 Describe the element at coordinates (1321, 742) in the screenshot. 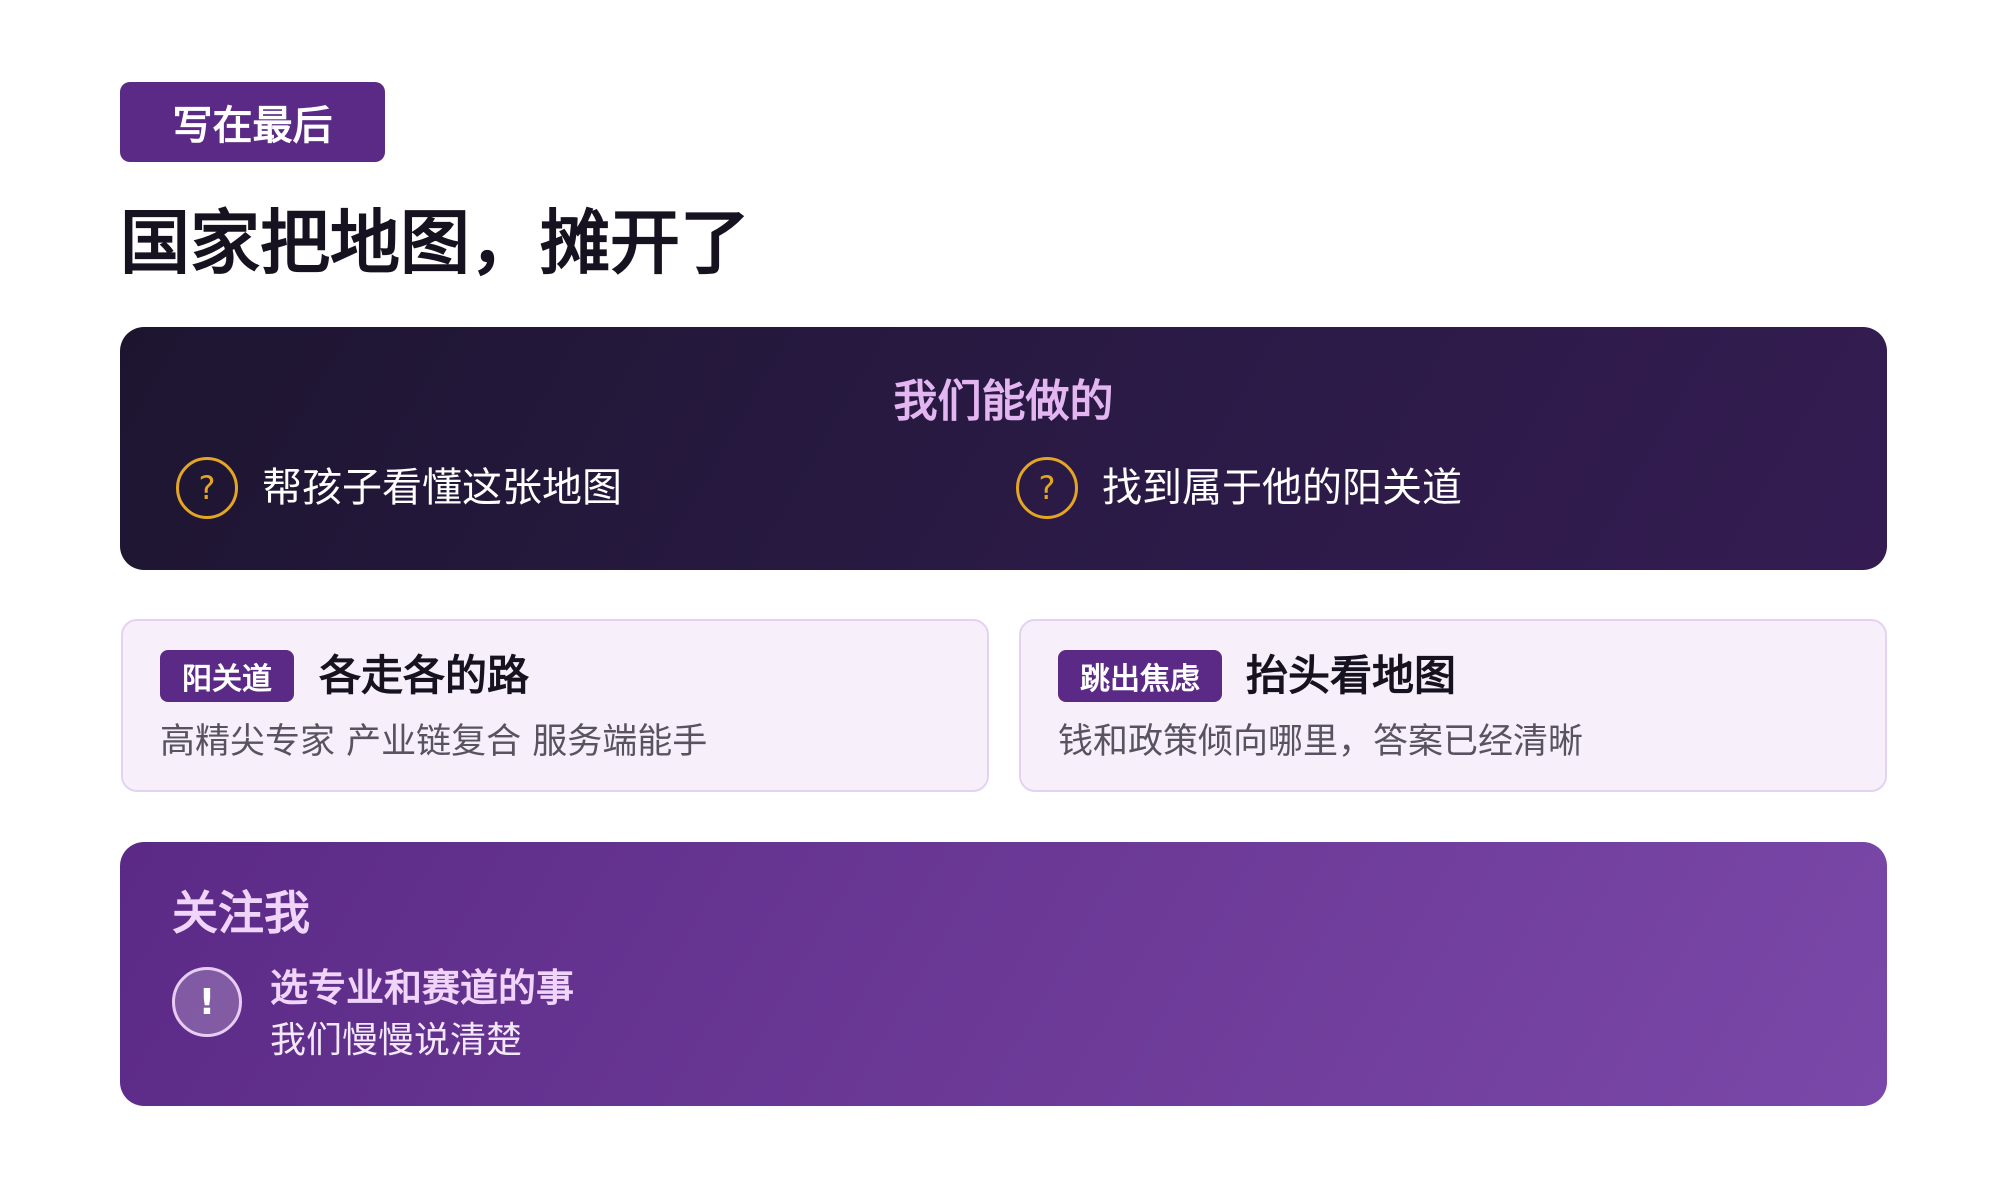

I see `card-subtitle: 钱和政策倾向哪里，答案已经清晰` at that location.